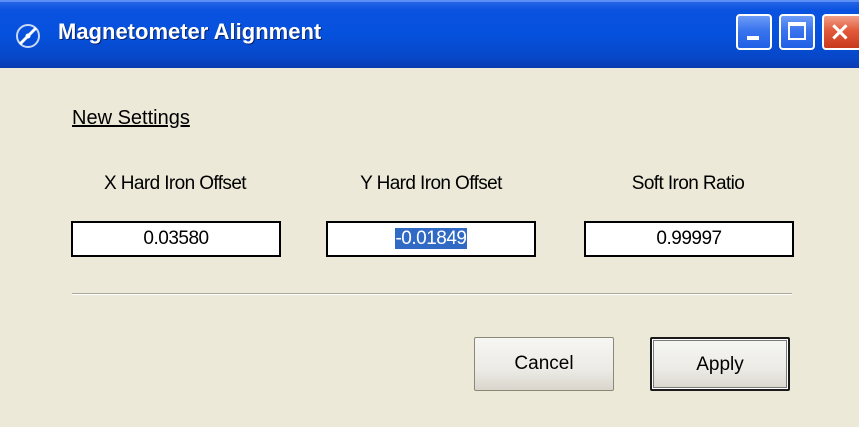 The height and width of the screenshot is (427, 859). I want to click on x-hard-iron-offset-label: X Hard Iron Offset, so click(175, 183).